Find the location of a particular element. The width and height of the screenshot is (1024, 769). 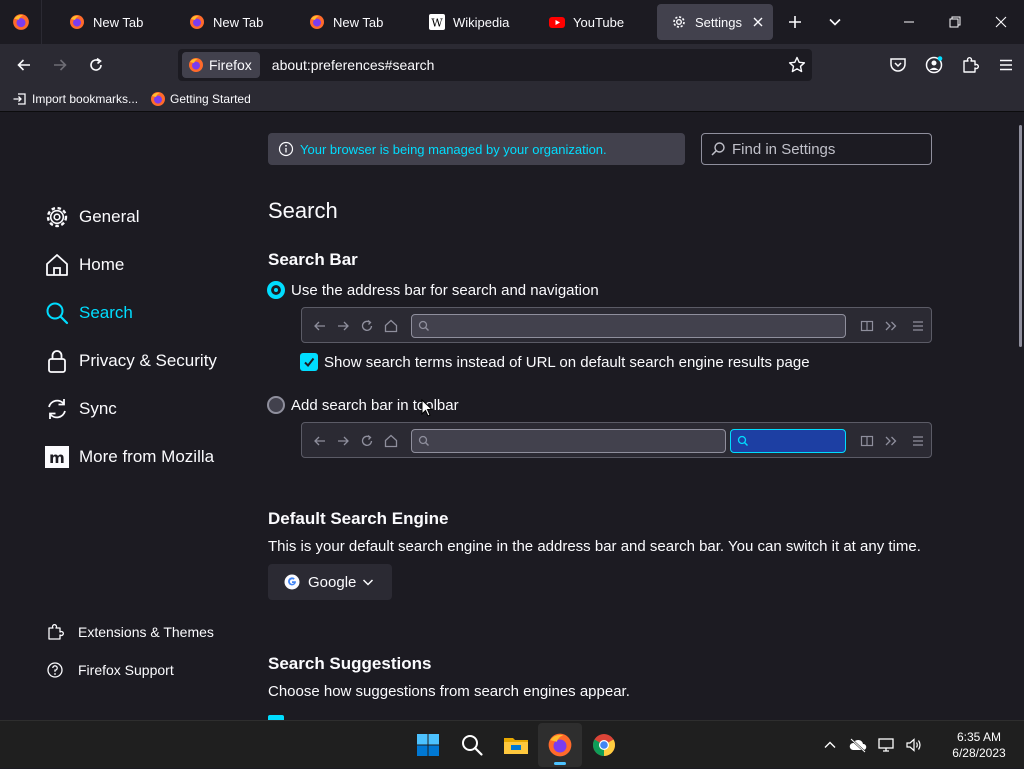

extensions-button is located at coordinates (970, 65).